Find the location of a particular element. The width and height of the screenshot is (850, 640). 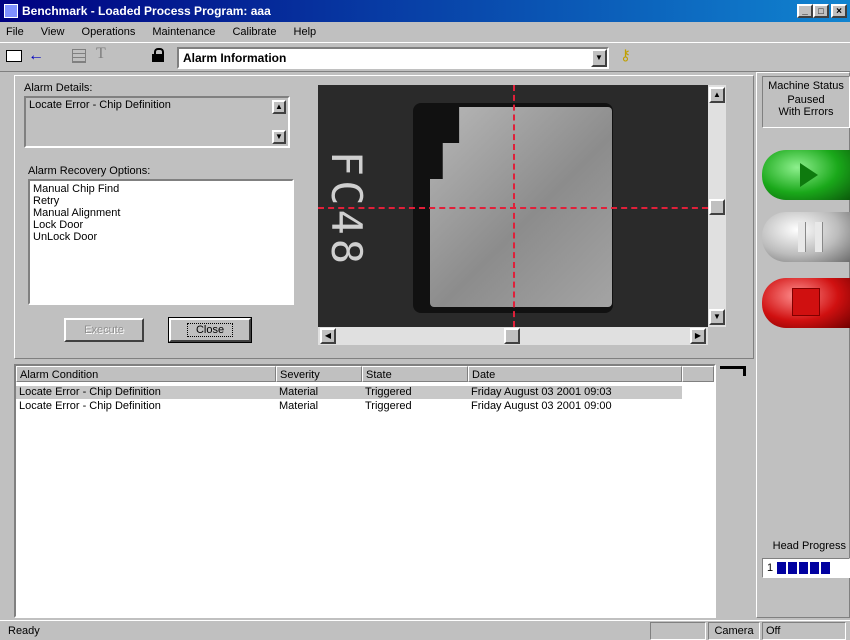

table-side-strip is located at coordinates (735, 491).